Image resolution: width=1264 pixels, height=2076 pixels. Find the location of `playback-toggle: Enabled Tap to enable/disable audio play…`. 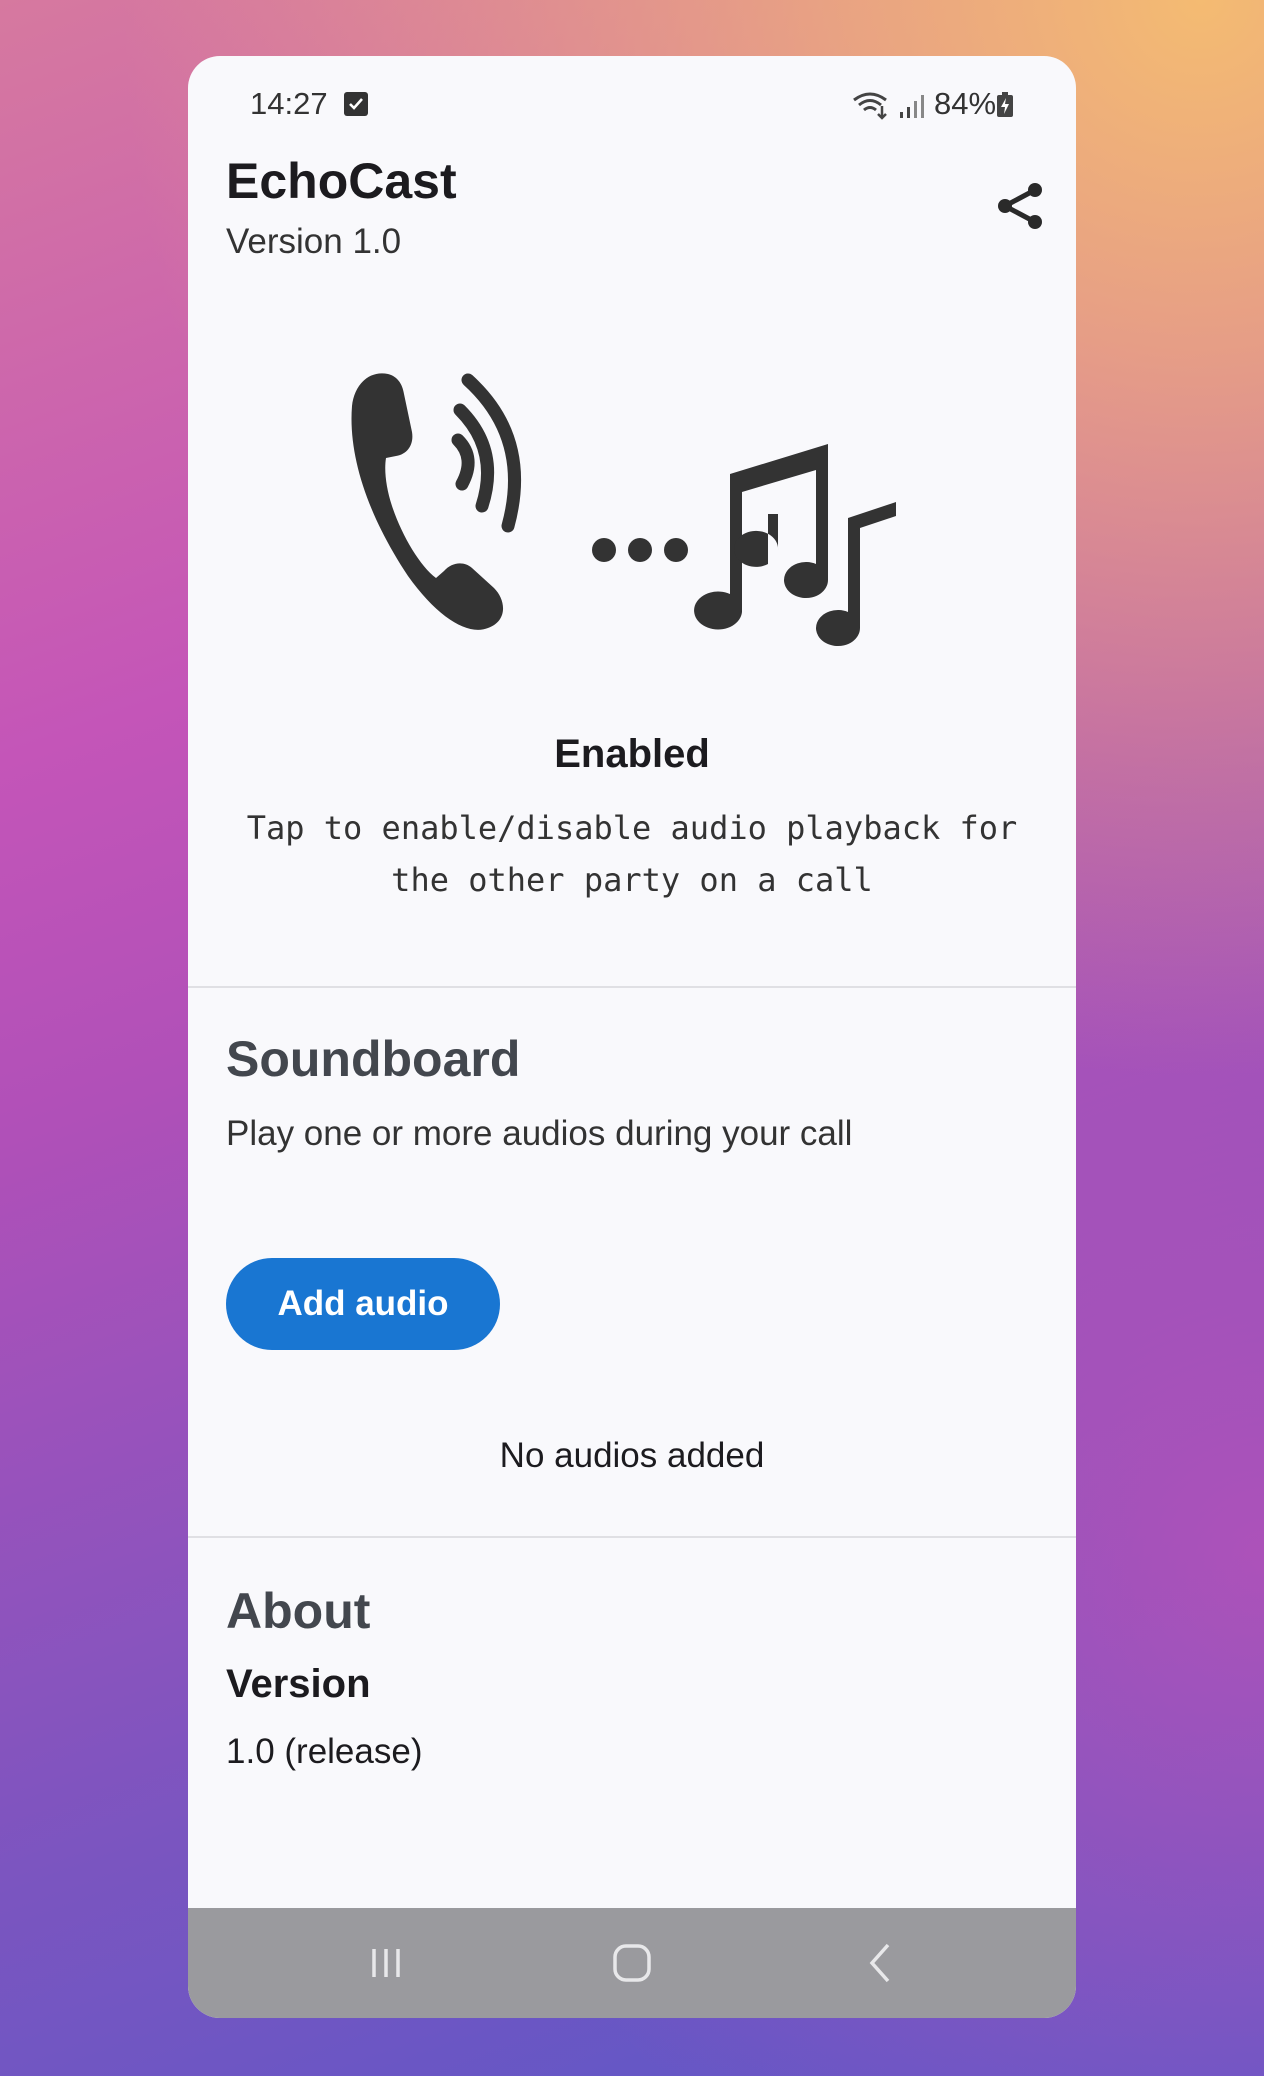

playback-toggle: Enabled Tap to enable/disable audio play… is located at coordinates (632, 831).